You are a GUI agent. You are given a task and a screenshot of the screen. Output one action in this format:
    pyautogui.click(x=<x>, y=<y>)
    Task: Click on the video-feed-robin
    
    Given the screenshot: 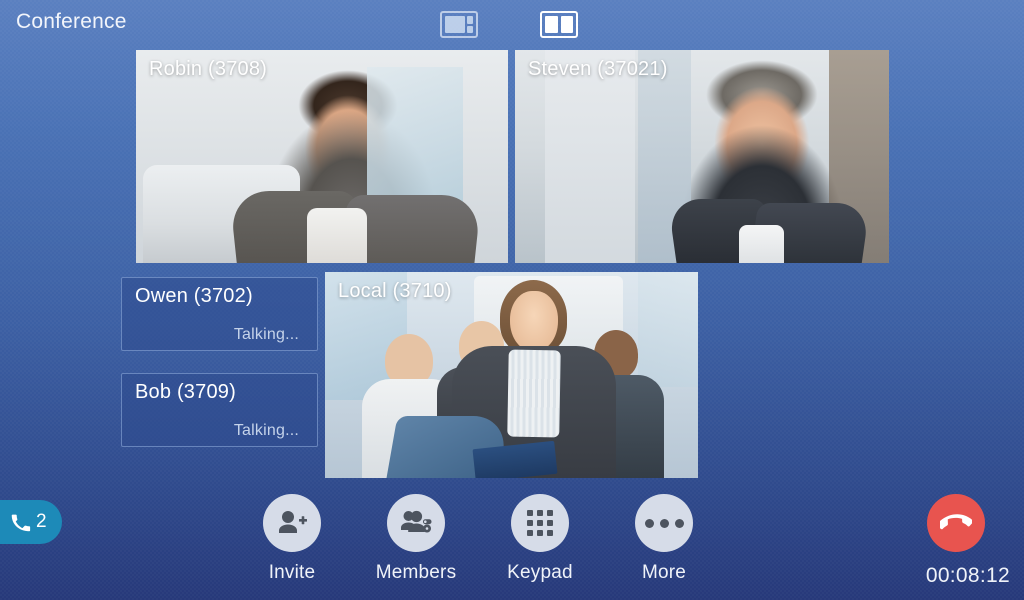 What is the action you would take?
    pyautogui.click(x=322, y=156)
    